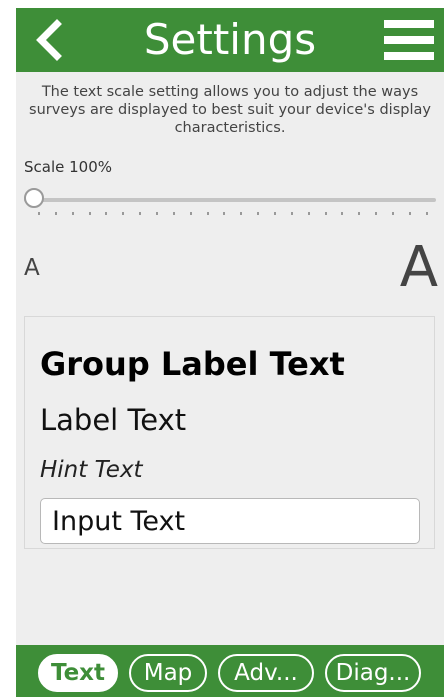  I want to click on tab-map: Map, so click(168, 673).